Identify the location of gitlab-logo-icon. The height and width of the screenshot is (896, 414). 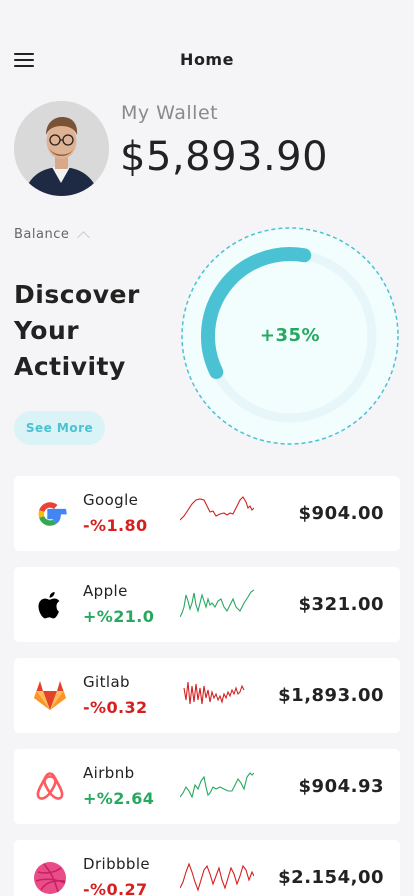
(50, 695).